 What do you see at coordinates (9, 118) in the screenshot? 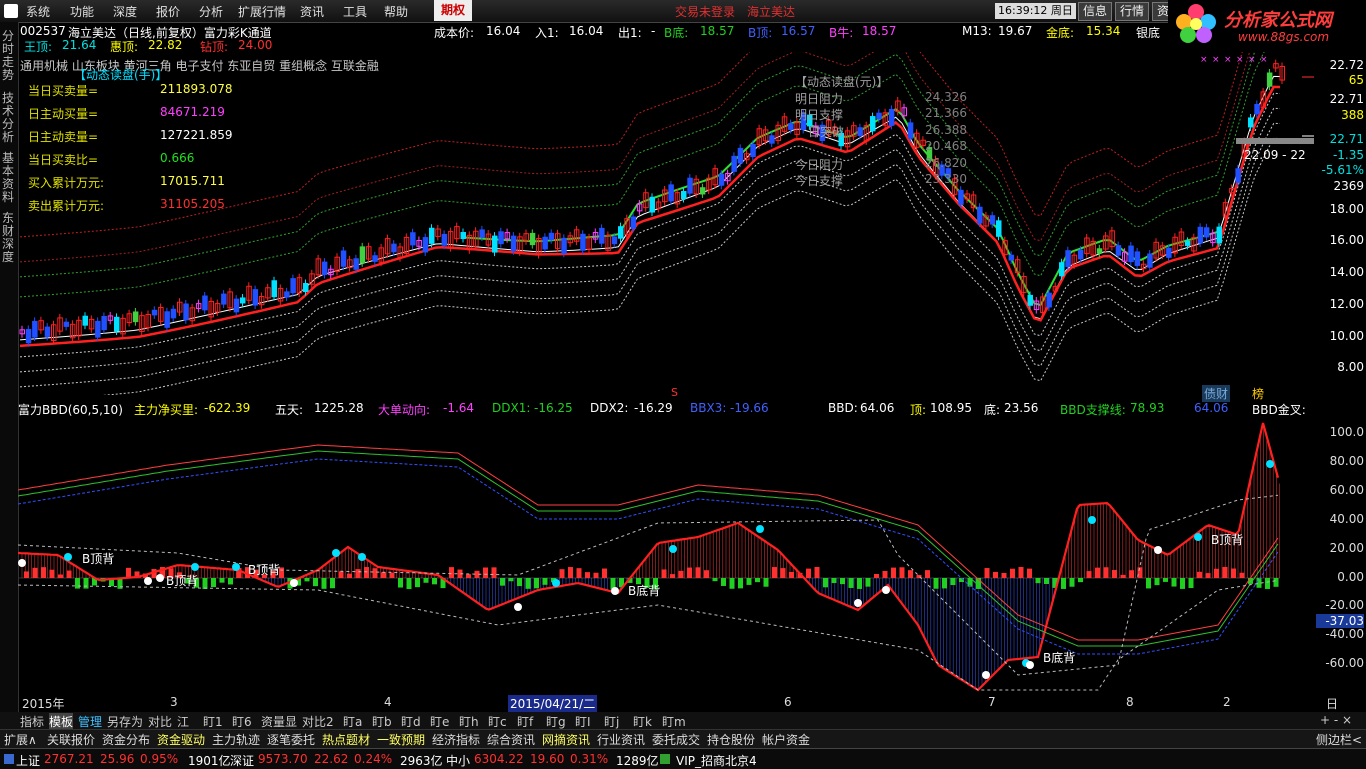
I see `tab-technical: 技术分析` at bounding box center [9, 118].